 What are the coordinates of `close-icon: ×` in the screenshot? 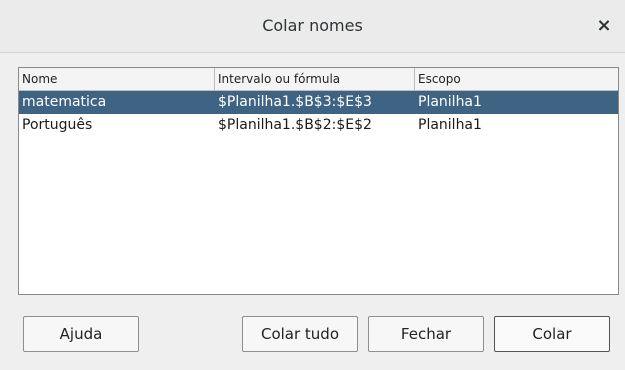 It's located at (604, 26).